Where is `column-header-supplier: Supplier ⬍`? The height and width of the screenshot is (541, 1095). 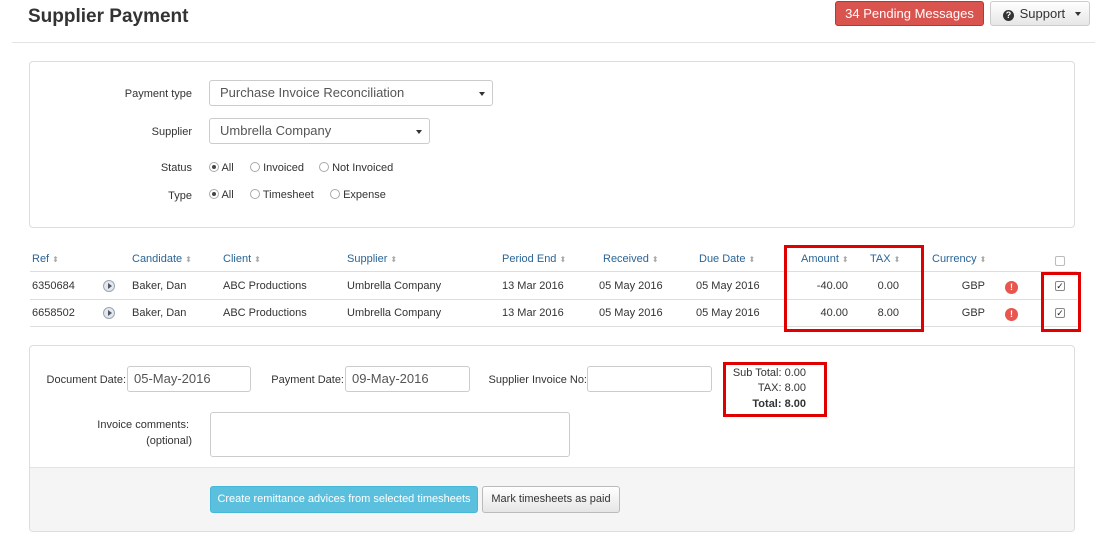
column-header-supplier: Supplier ⬍ is located at coordinates (372, 259).